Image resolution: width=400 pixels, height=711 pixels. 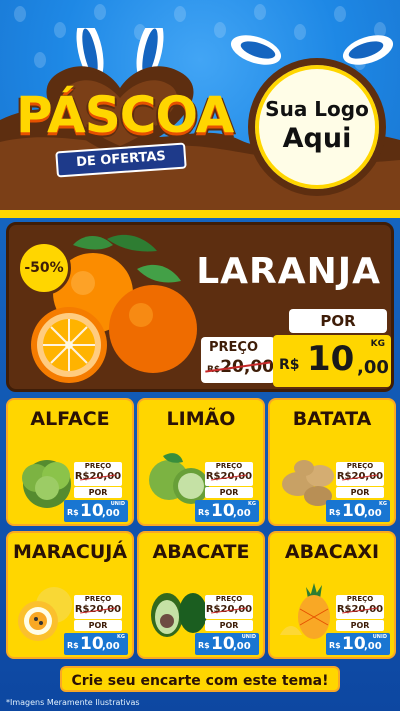 What do you see at coordinates (125, 115) in the screenshot?
I see `title-pascoa: PÁSCOA` at bounding box center [125, 115].